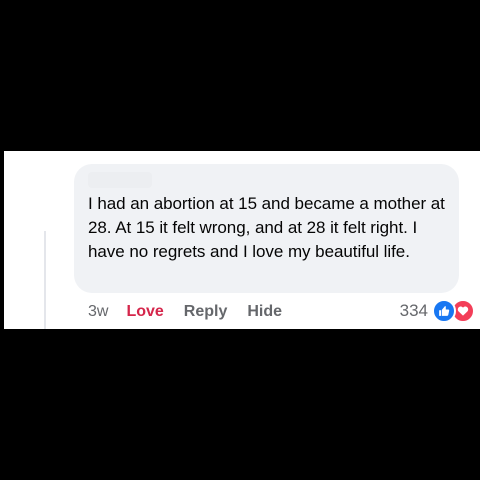  I want to click on thread-line, so click(45, 280).